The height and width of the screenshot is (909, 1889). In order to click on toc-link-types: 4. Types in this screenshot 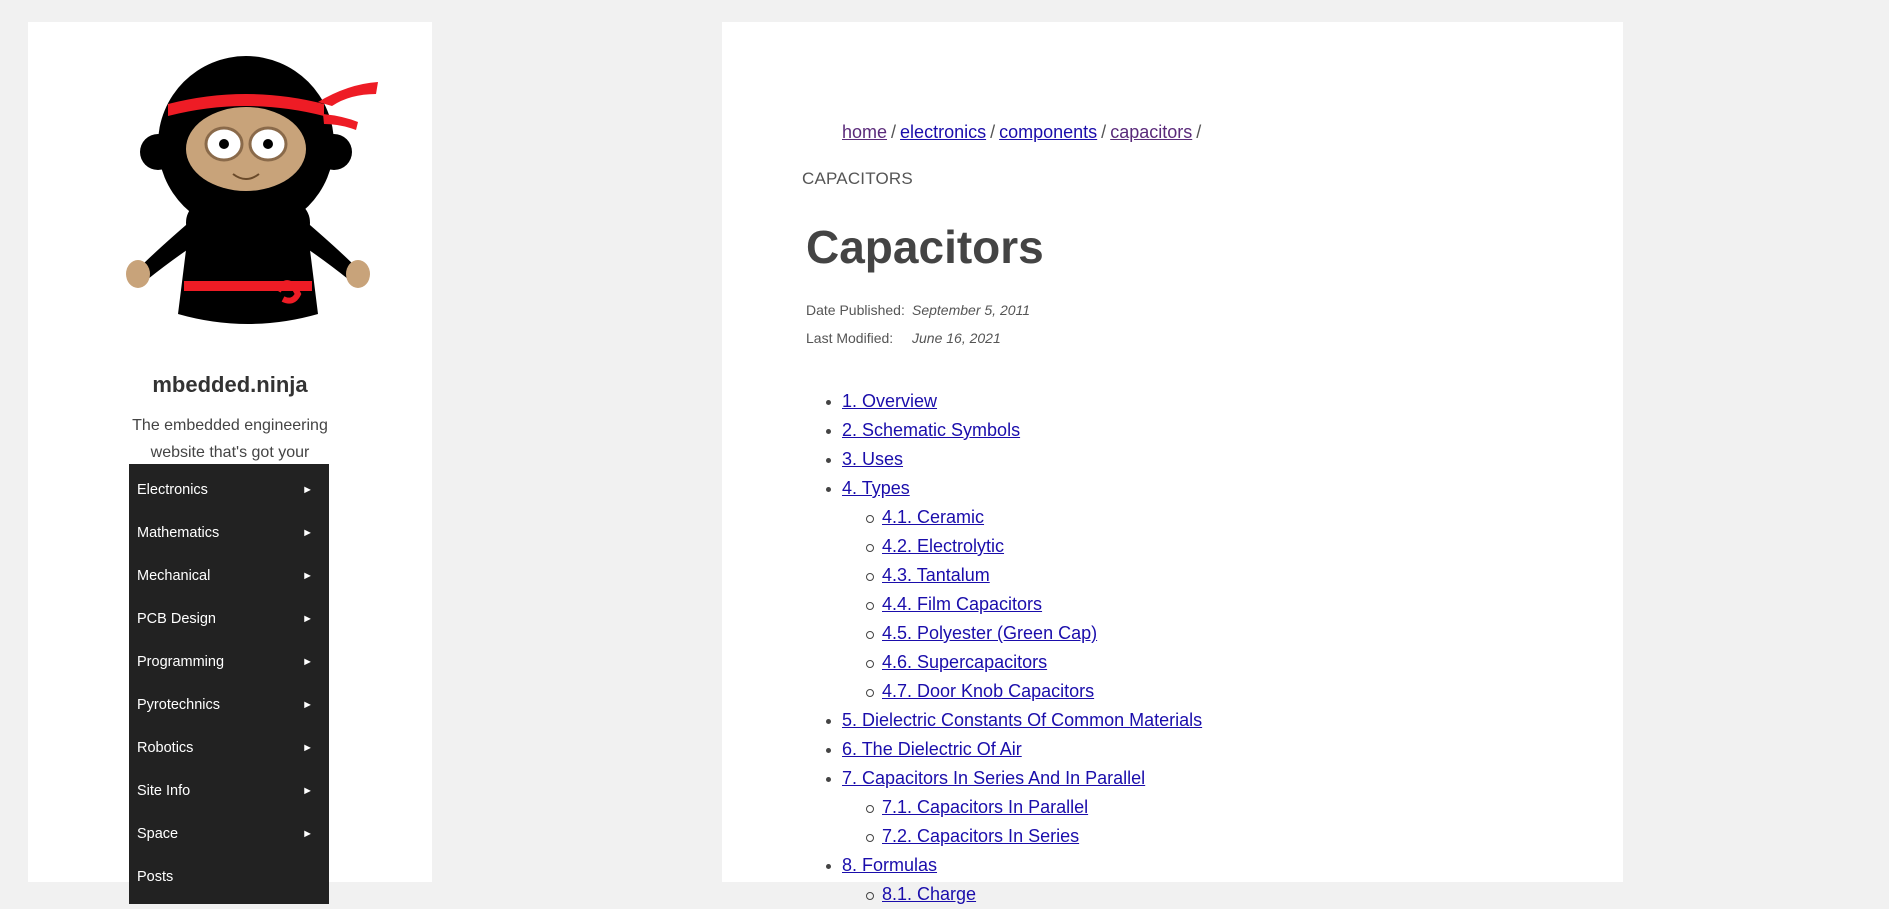, I will do `click(876, 488)`.